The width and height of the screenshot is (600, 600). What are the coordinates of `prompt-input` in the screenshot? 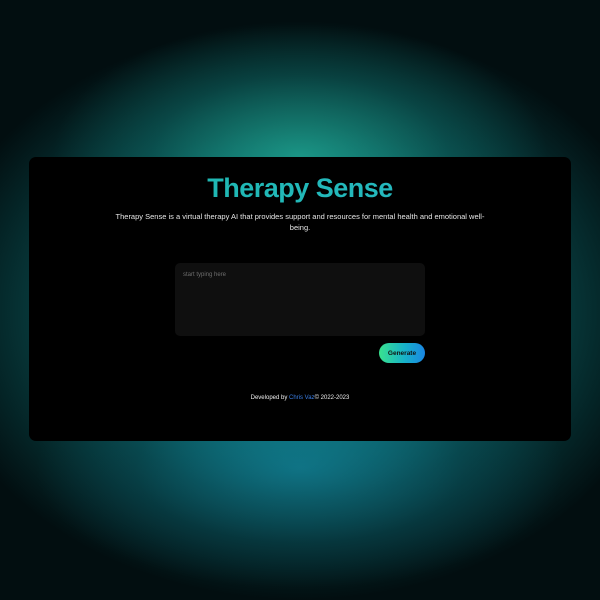 It's located at (300, 299).